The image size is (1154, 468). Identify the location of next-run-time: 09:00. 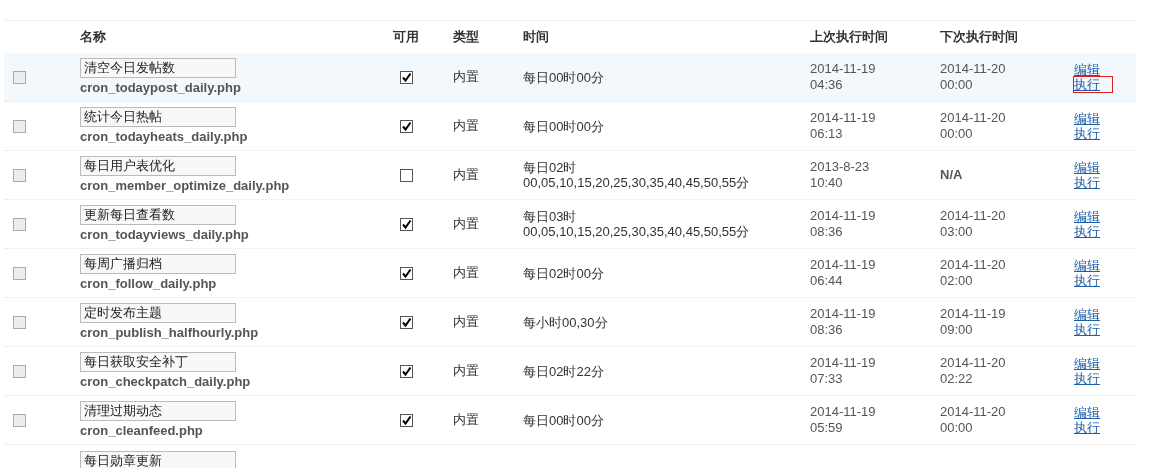
(957, 330).